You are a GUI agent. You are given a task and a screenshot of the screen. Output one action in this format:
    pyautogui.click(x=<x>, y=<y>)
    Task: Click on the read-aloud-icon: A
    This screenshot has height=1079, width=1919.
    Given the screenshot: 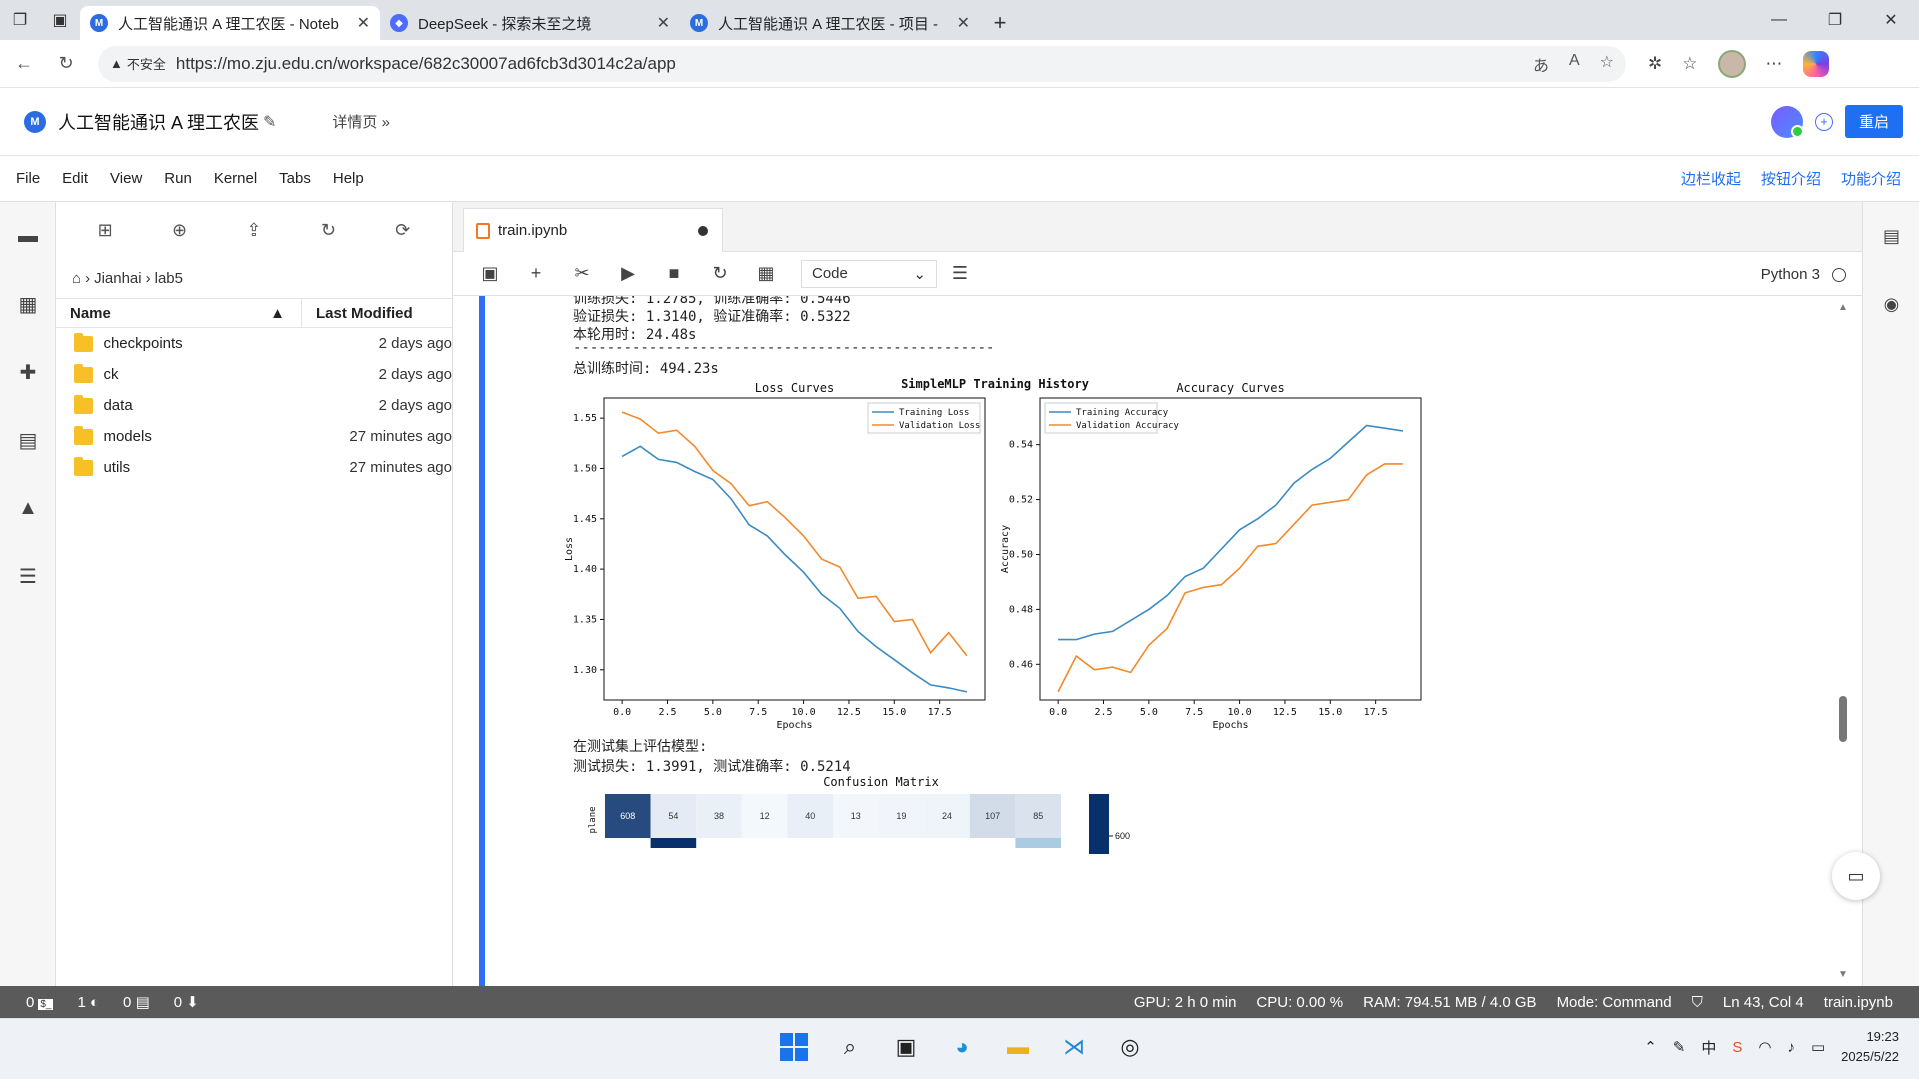 What is the action you would take?
    pyautogui.click(x=1574, y=64)
    